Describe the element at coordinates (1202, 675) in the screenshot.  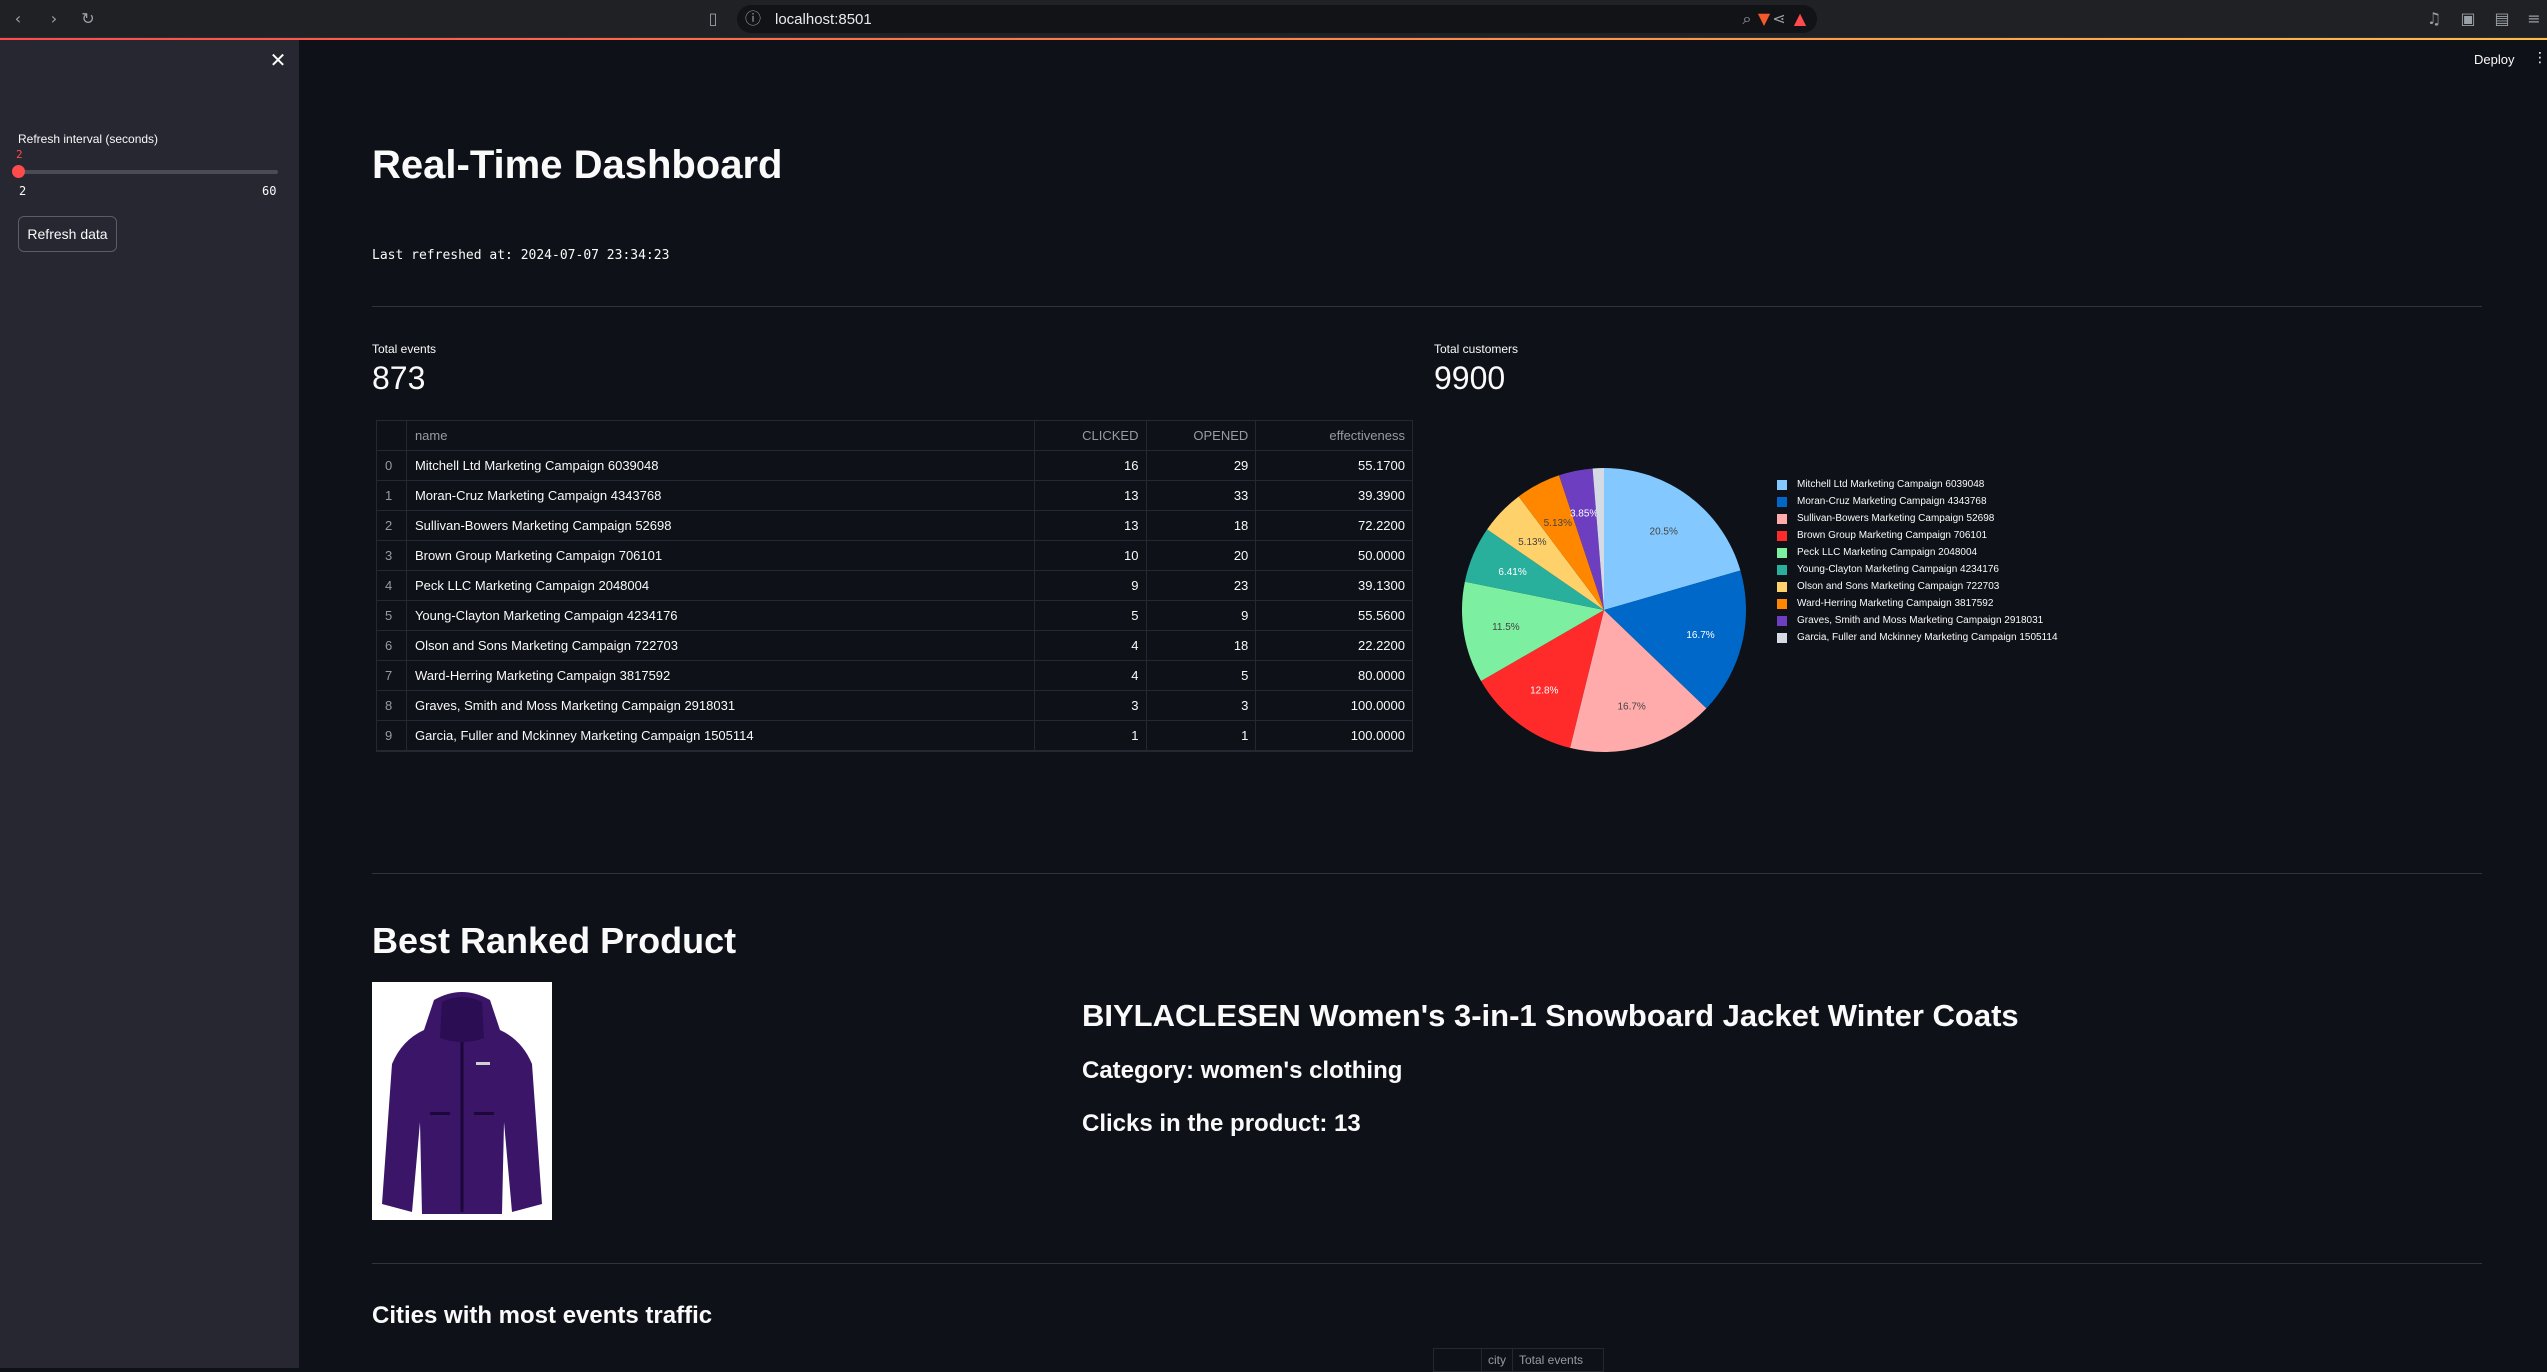
I see `opened-cell: 5` at that location.